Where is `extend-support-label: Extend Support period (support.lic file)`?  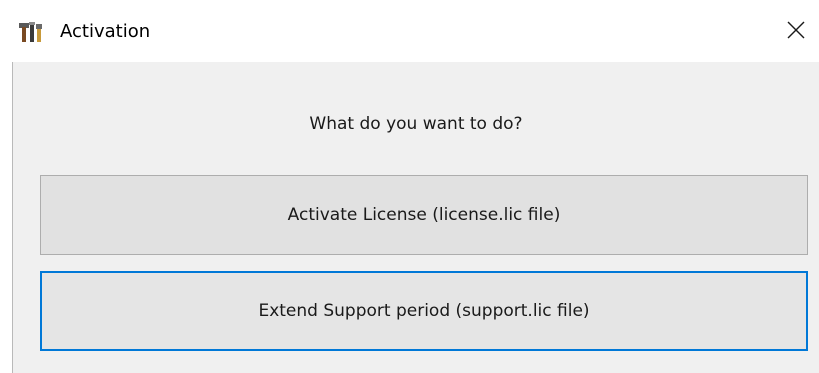 extend-support-label: Extend Support period (support.lic file) is located at coordinates (424, 311).